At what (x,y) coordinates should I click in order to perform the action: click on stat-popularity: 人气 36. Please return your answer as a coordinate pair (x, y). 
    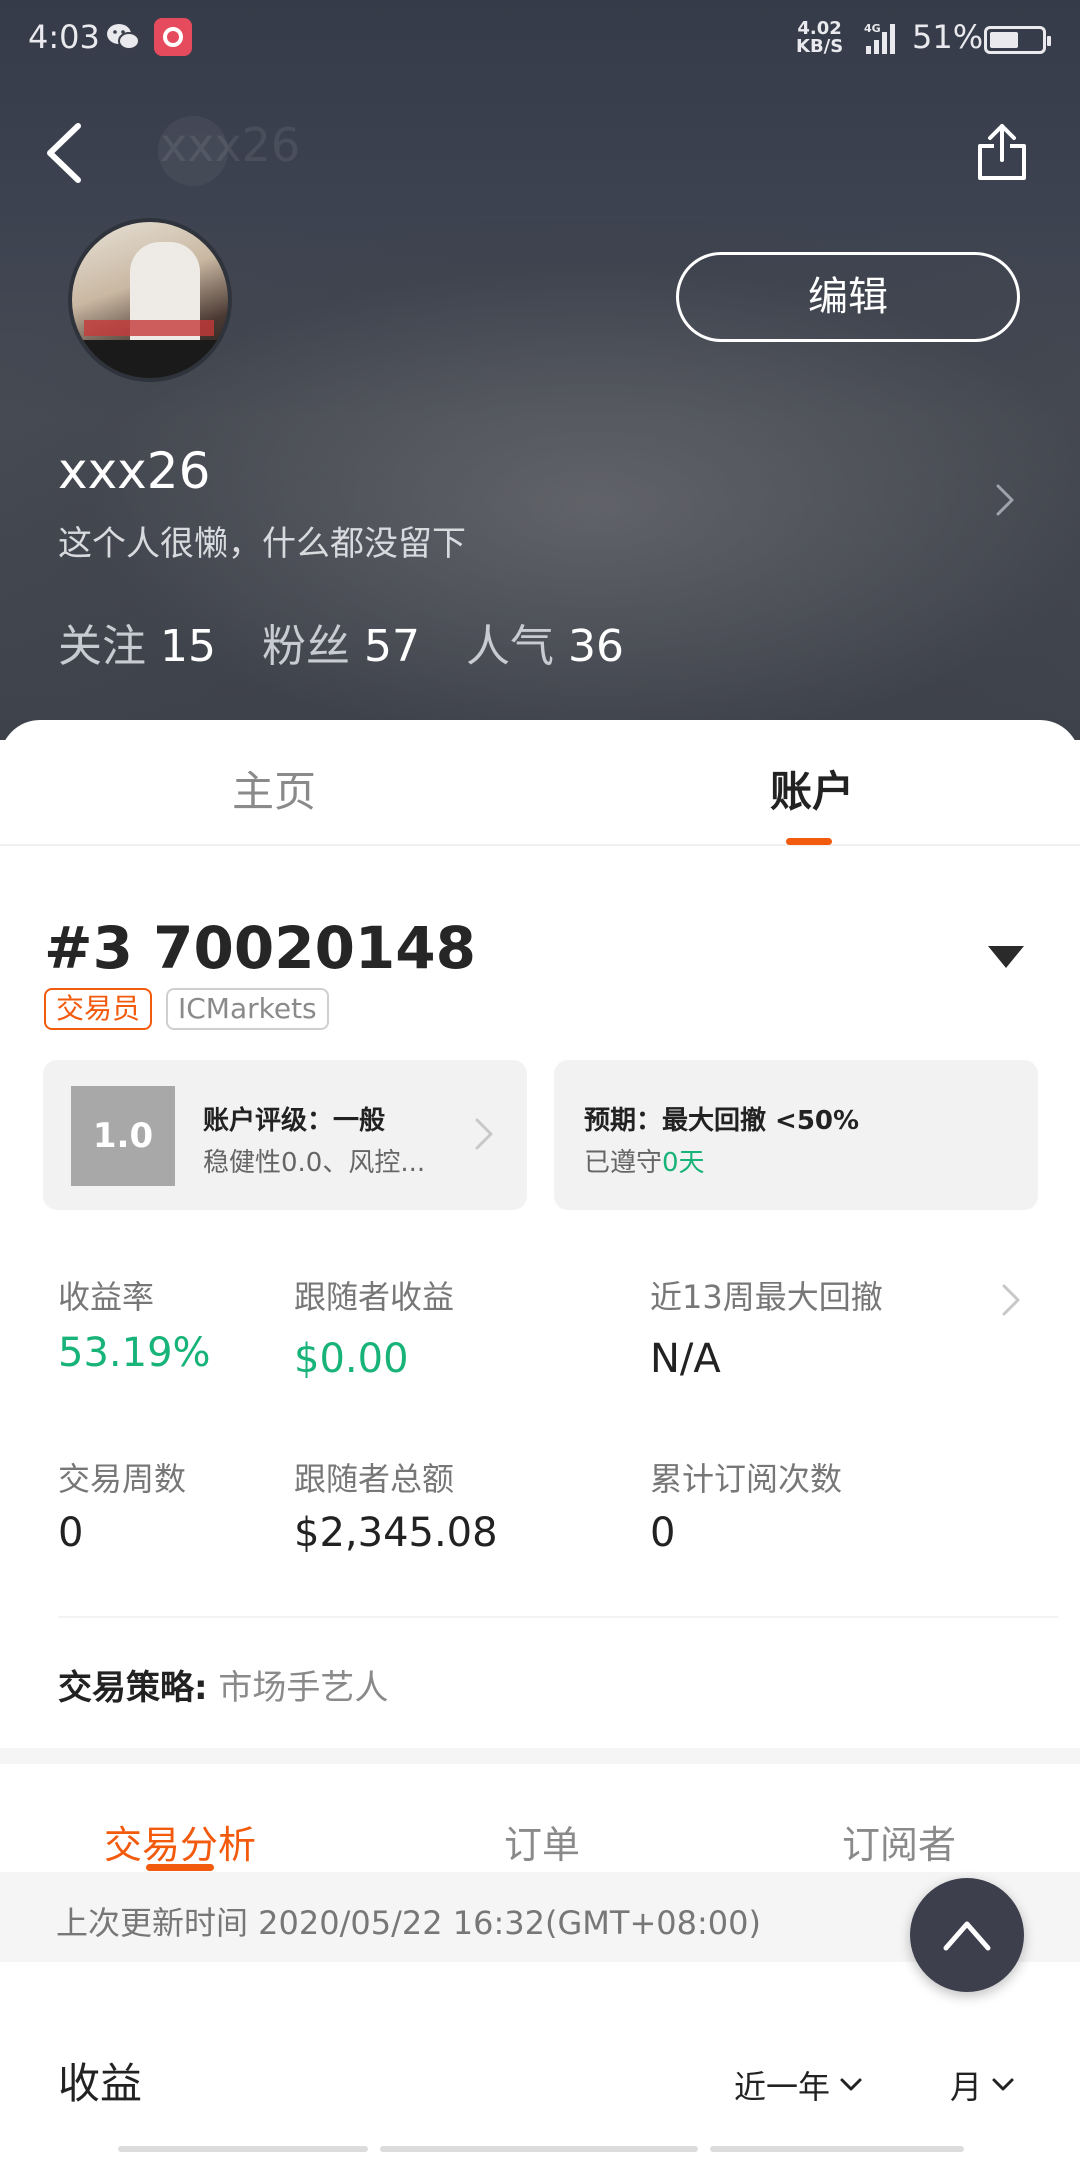
    Looking at the image, I should click on (545, 646).